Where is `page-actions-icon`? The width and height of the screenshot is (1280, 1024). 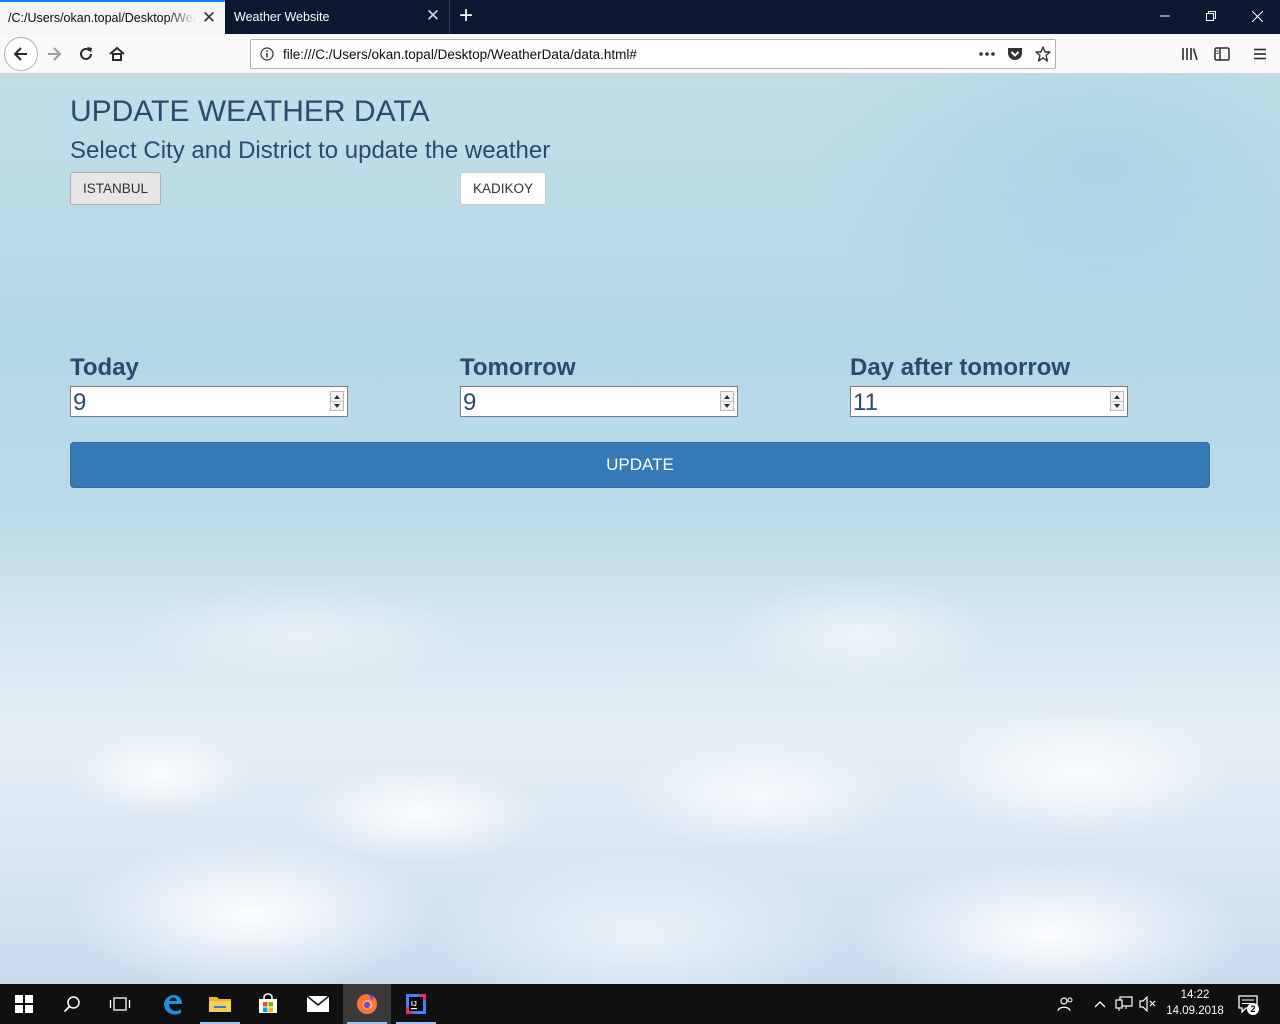 page-actions-icon is located at coordinates (987, 54).